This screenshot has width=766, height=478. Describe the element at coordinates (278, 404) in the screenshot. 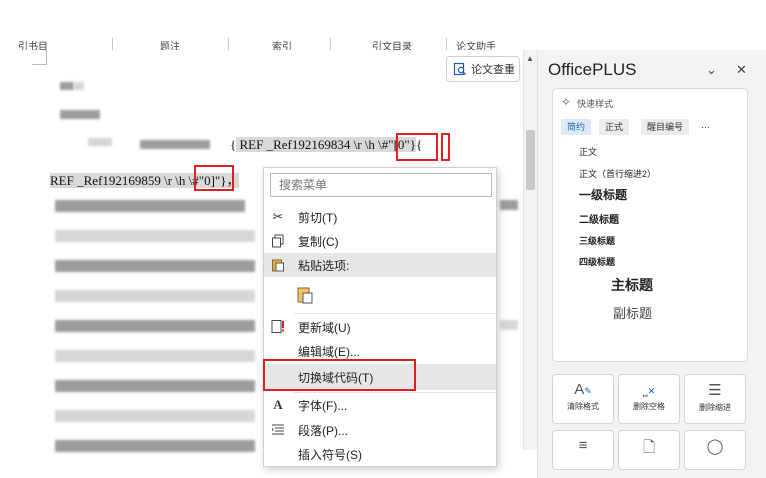

I see `font-icon: A` at that location.